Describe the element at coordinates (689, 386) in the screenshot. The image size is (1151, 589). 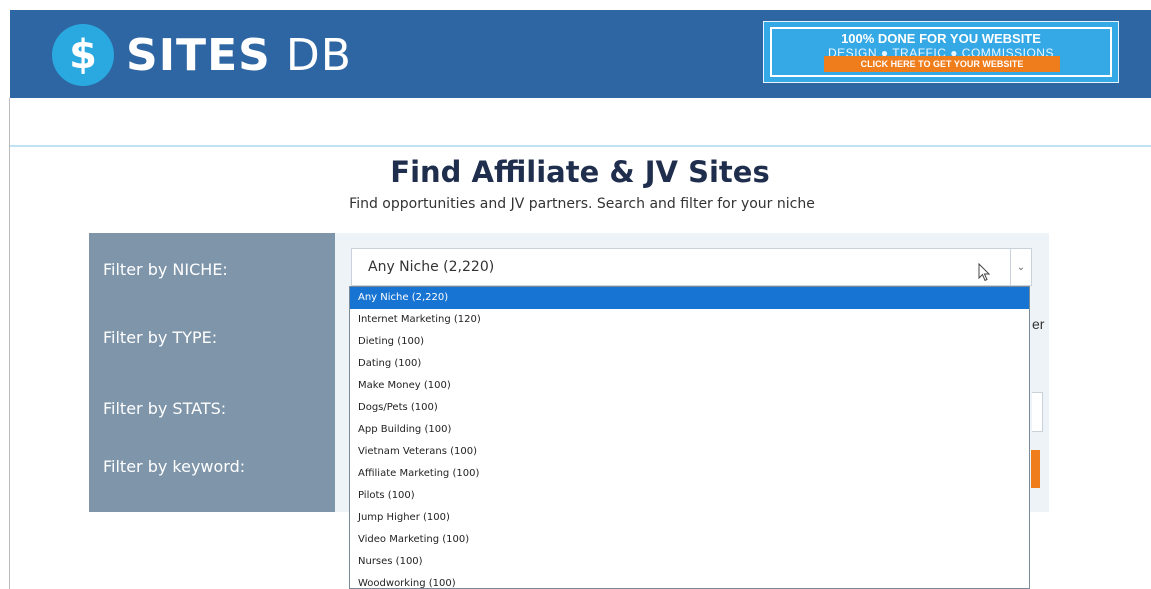
I see `niche-option: Make Money (100)` at that location.